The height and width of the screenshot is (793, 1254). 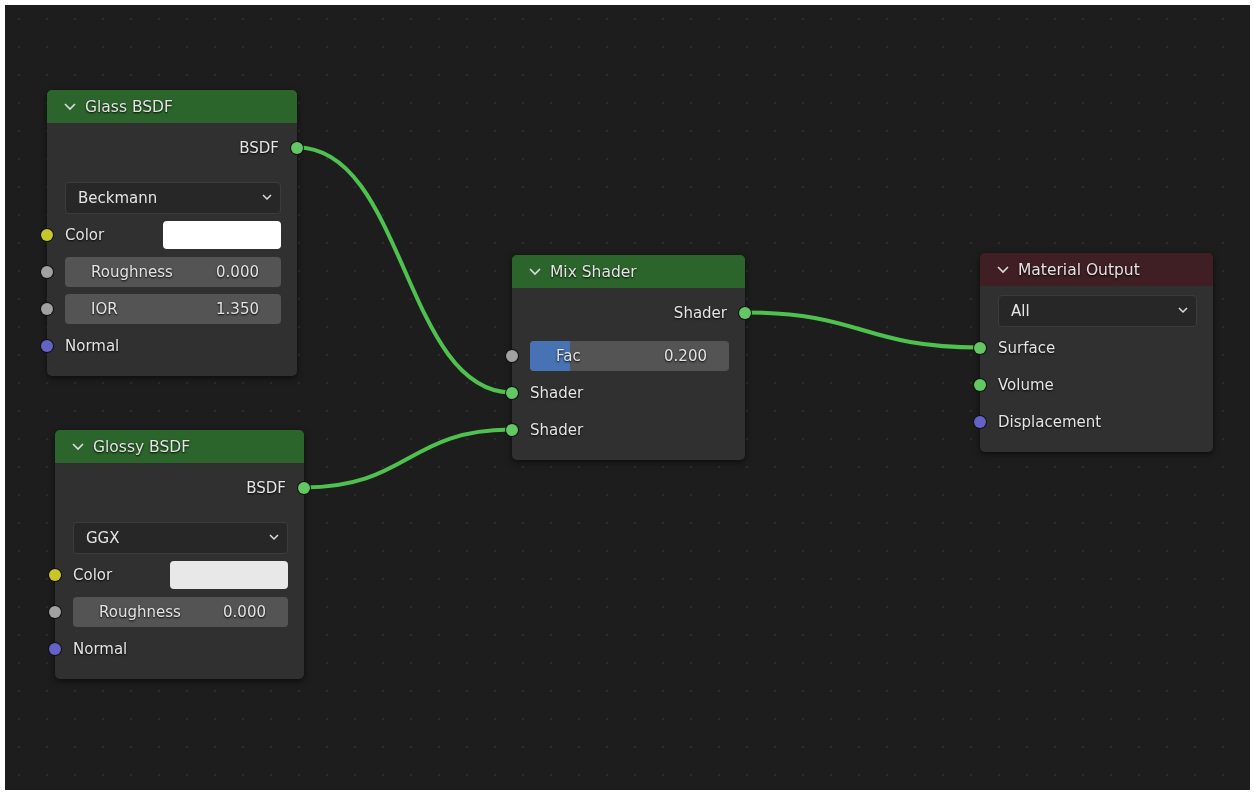 I want to click on node-header: Mix Shader, so click(x=628, y=271).